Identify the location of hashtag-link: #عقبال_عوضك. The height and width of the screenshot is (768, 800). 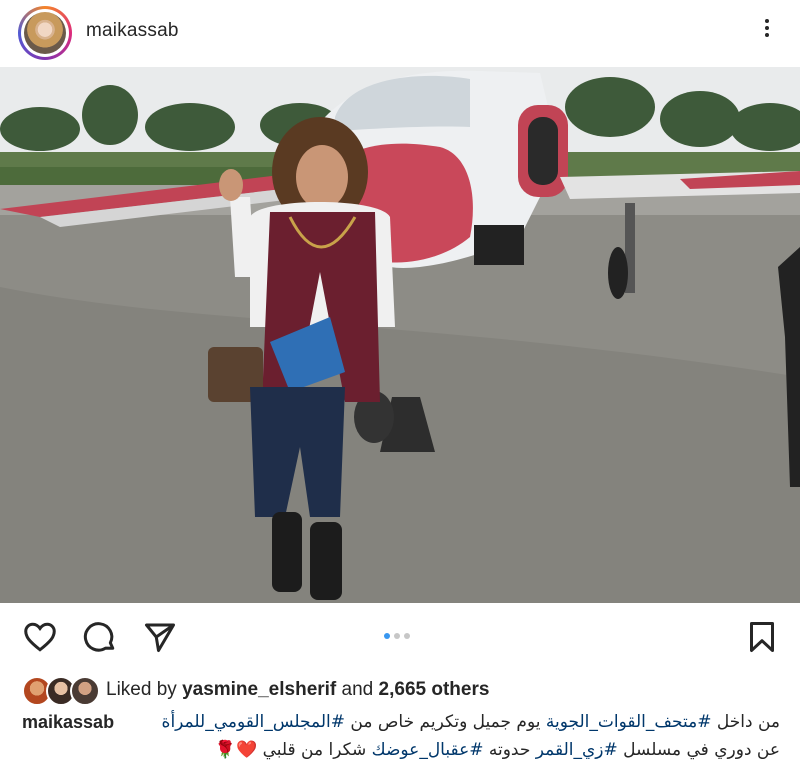
(428, 750).